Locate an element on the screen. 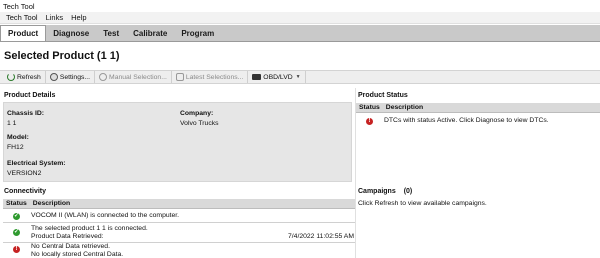  chassis-id-value: 1 1 is located at coordinates (12, 123).